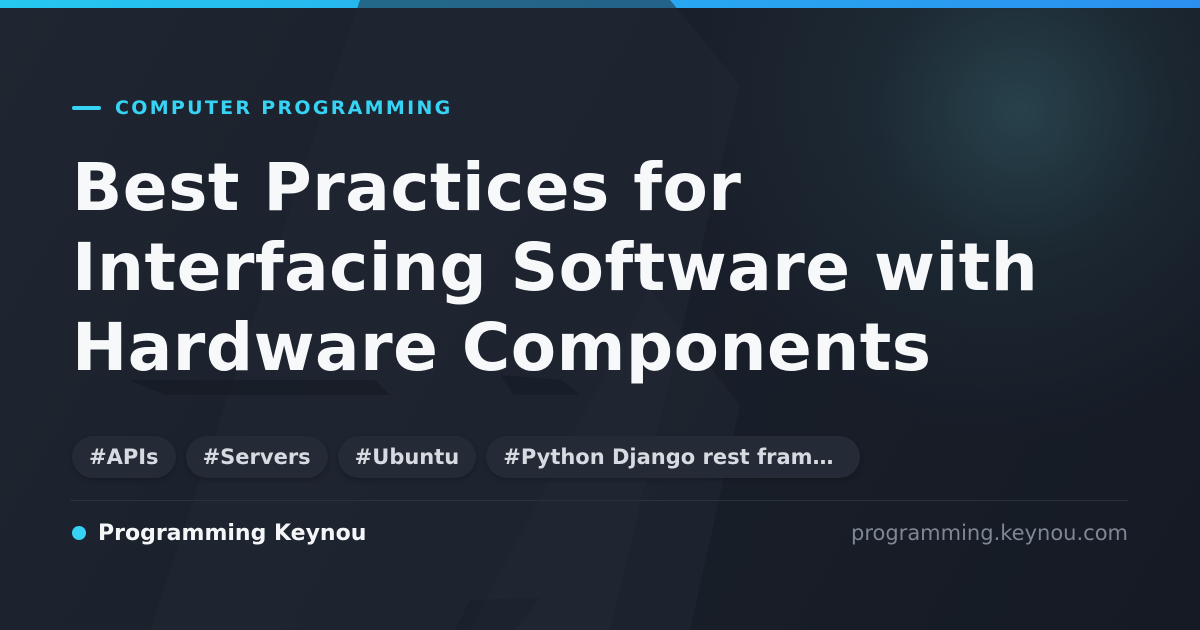 Image resolution: width=1200 pixels, height=630 pixels. Describe the element at coordinates (555, 267) in the screenshot. I see `title-line-2: Interfacing Software with` at that location.